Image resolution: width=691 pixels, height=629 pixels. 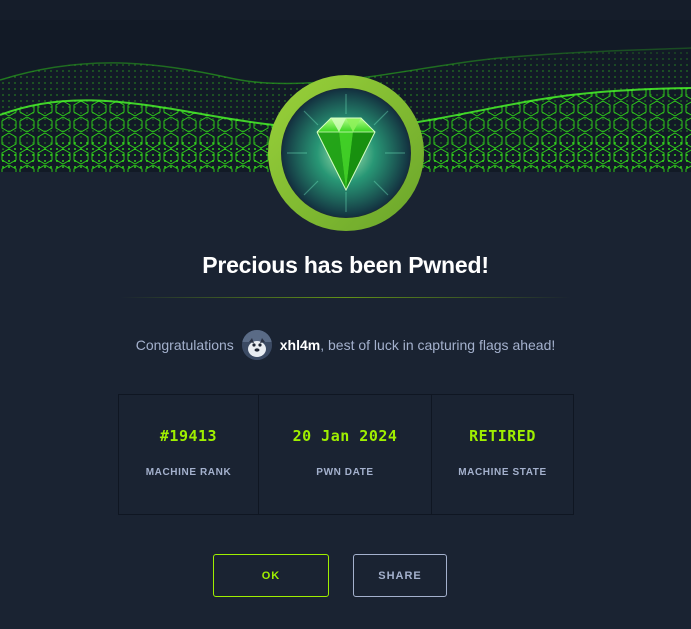 What do you see at coordinates (346, 153) in the screenshot?
I see `emerald-gem-icon` at bounding box center [346, 153].